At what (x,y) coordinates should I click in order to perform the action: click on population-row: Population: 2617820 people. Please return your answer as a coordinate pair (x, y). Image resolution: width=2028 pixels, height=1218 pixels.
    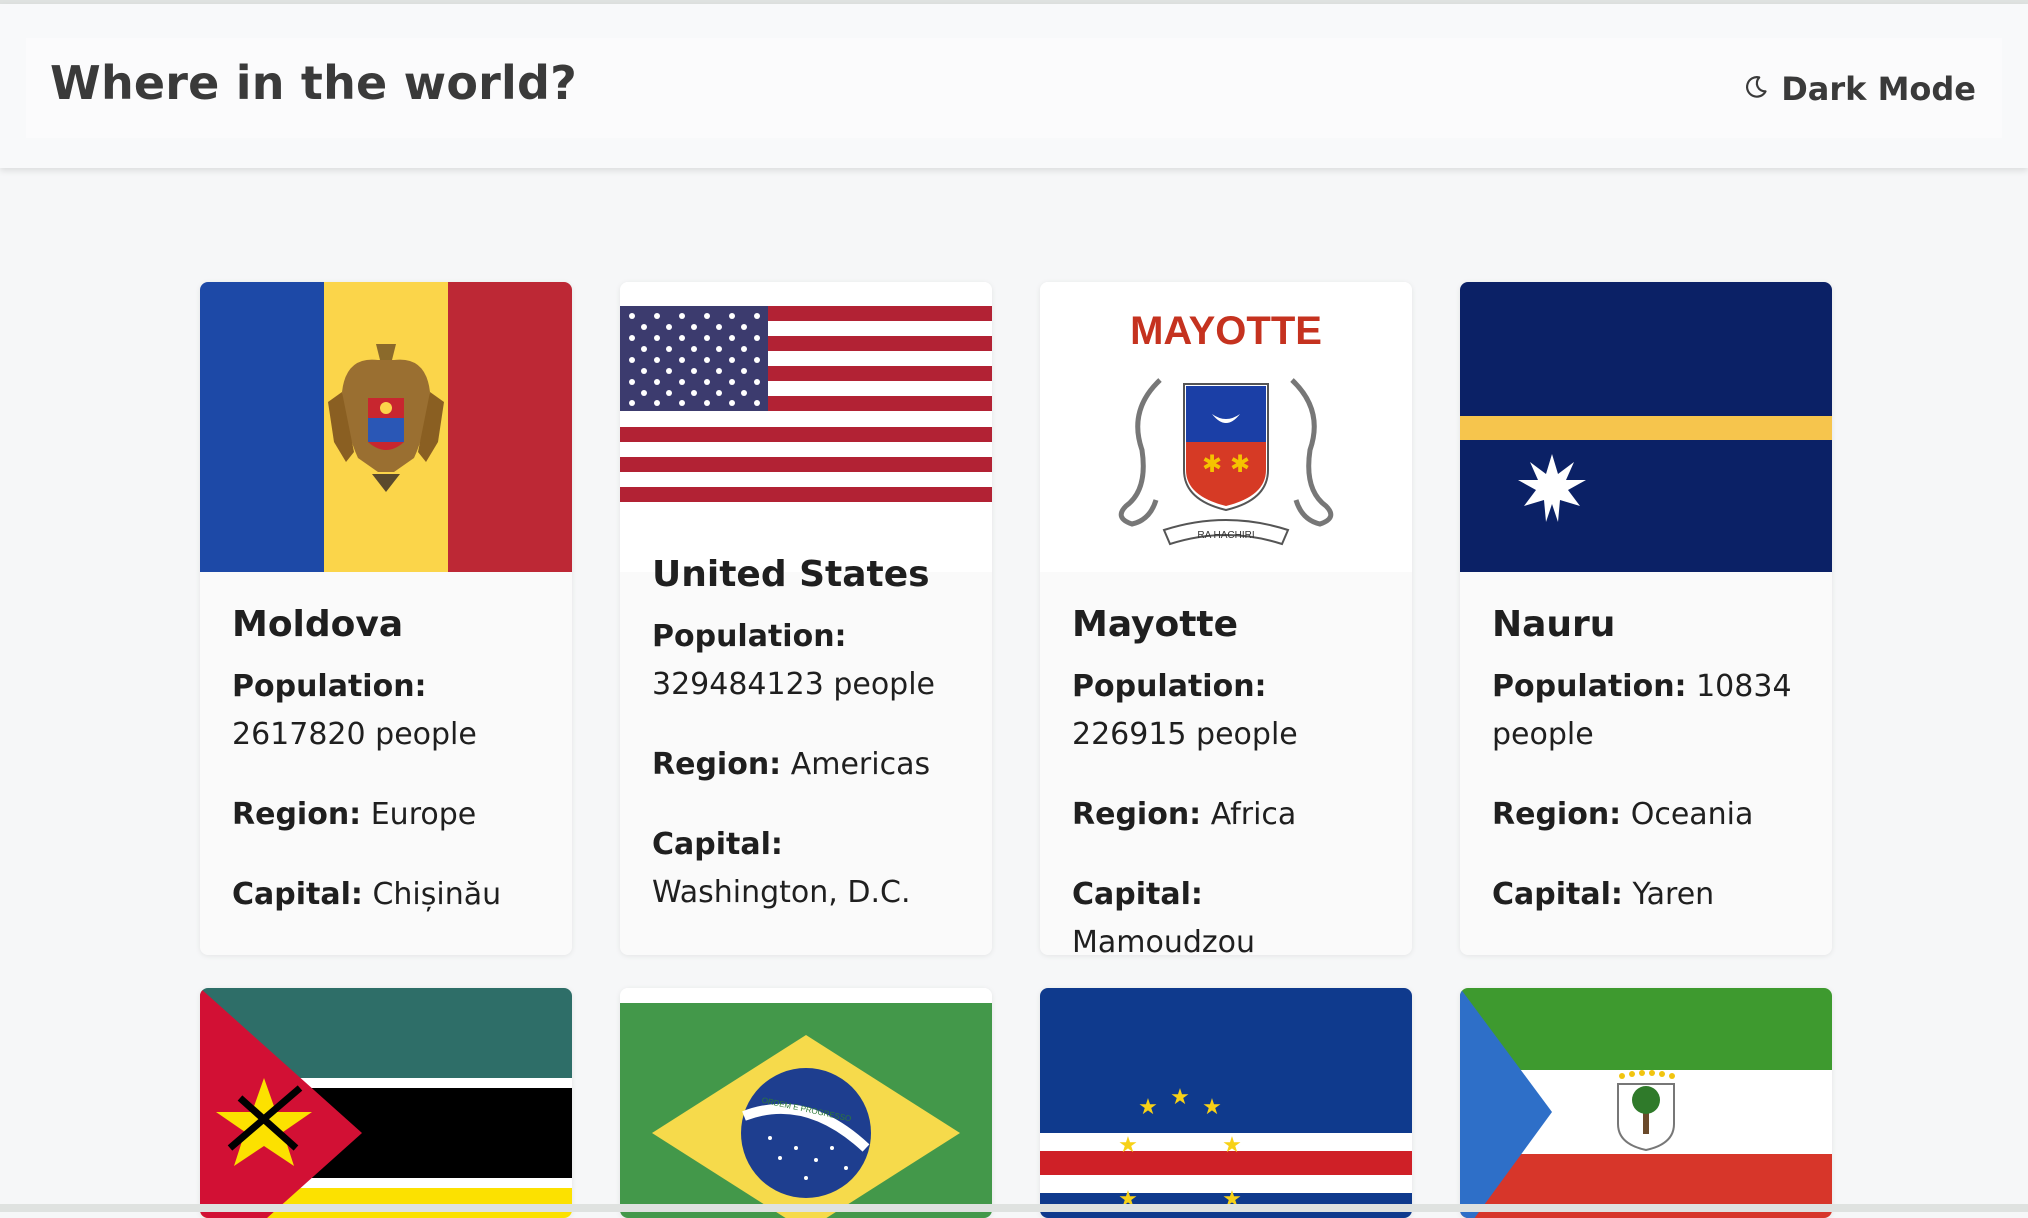
    Looking at the image, I should click on (391, 711).